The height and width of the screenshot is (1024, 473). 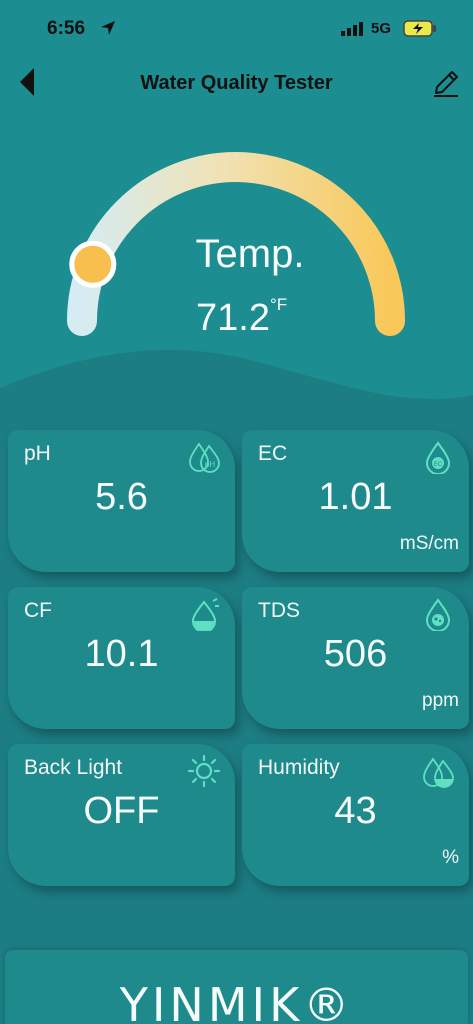 What do you see at coordinates (440, 700) in the screenshot?
I see `card-unit: ppm` at bounding box center [440, 700].